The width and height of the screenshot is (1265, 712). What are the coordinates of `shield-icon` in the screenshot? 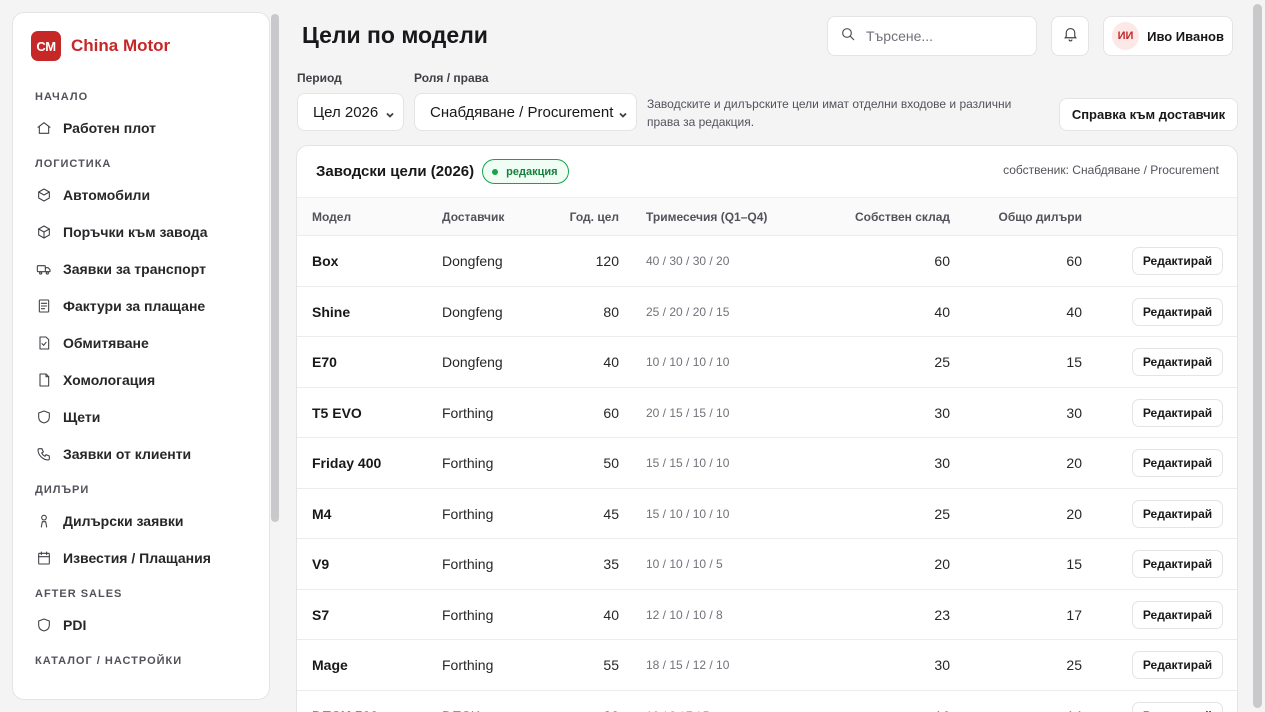 It's located at (44, 417).